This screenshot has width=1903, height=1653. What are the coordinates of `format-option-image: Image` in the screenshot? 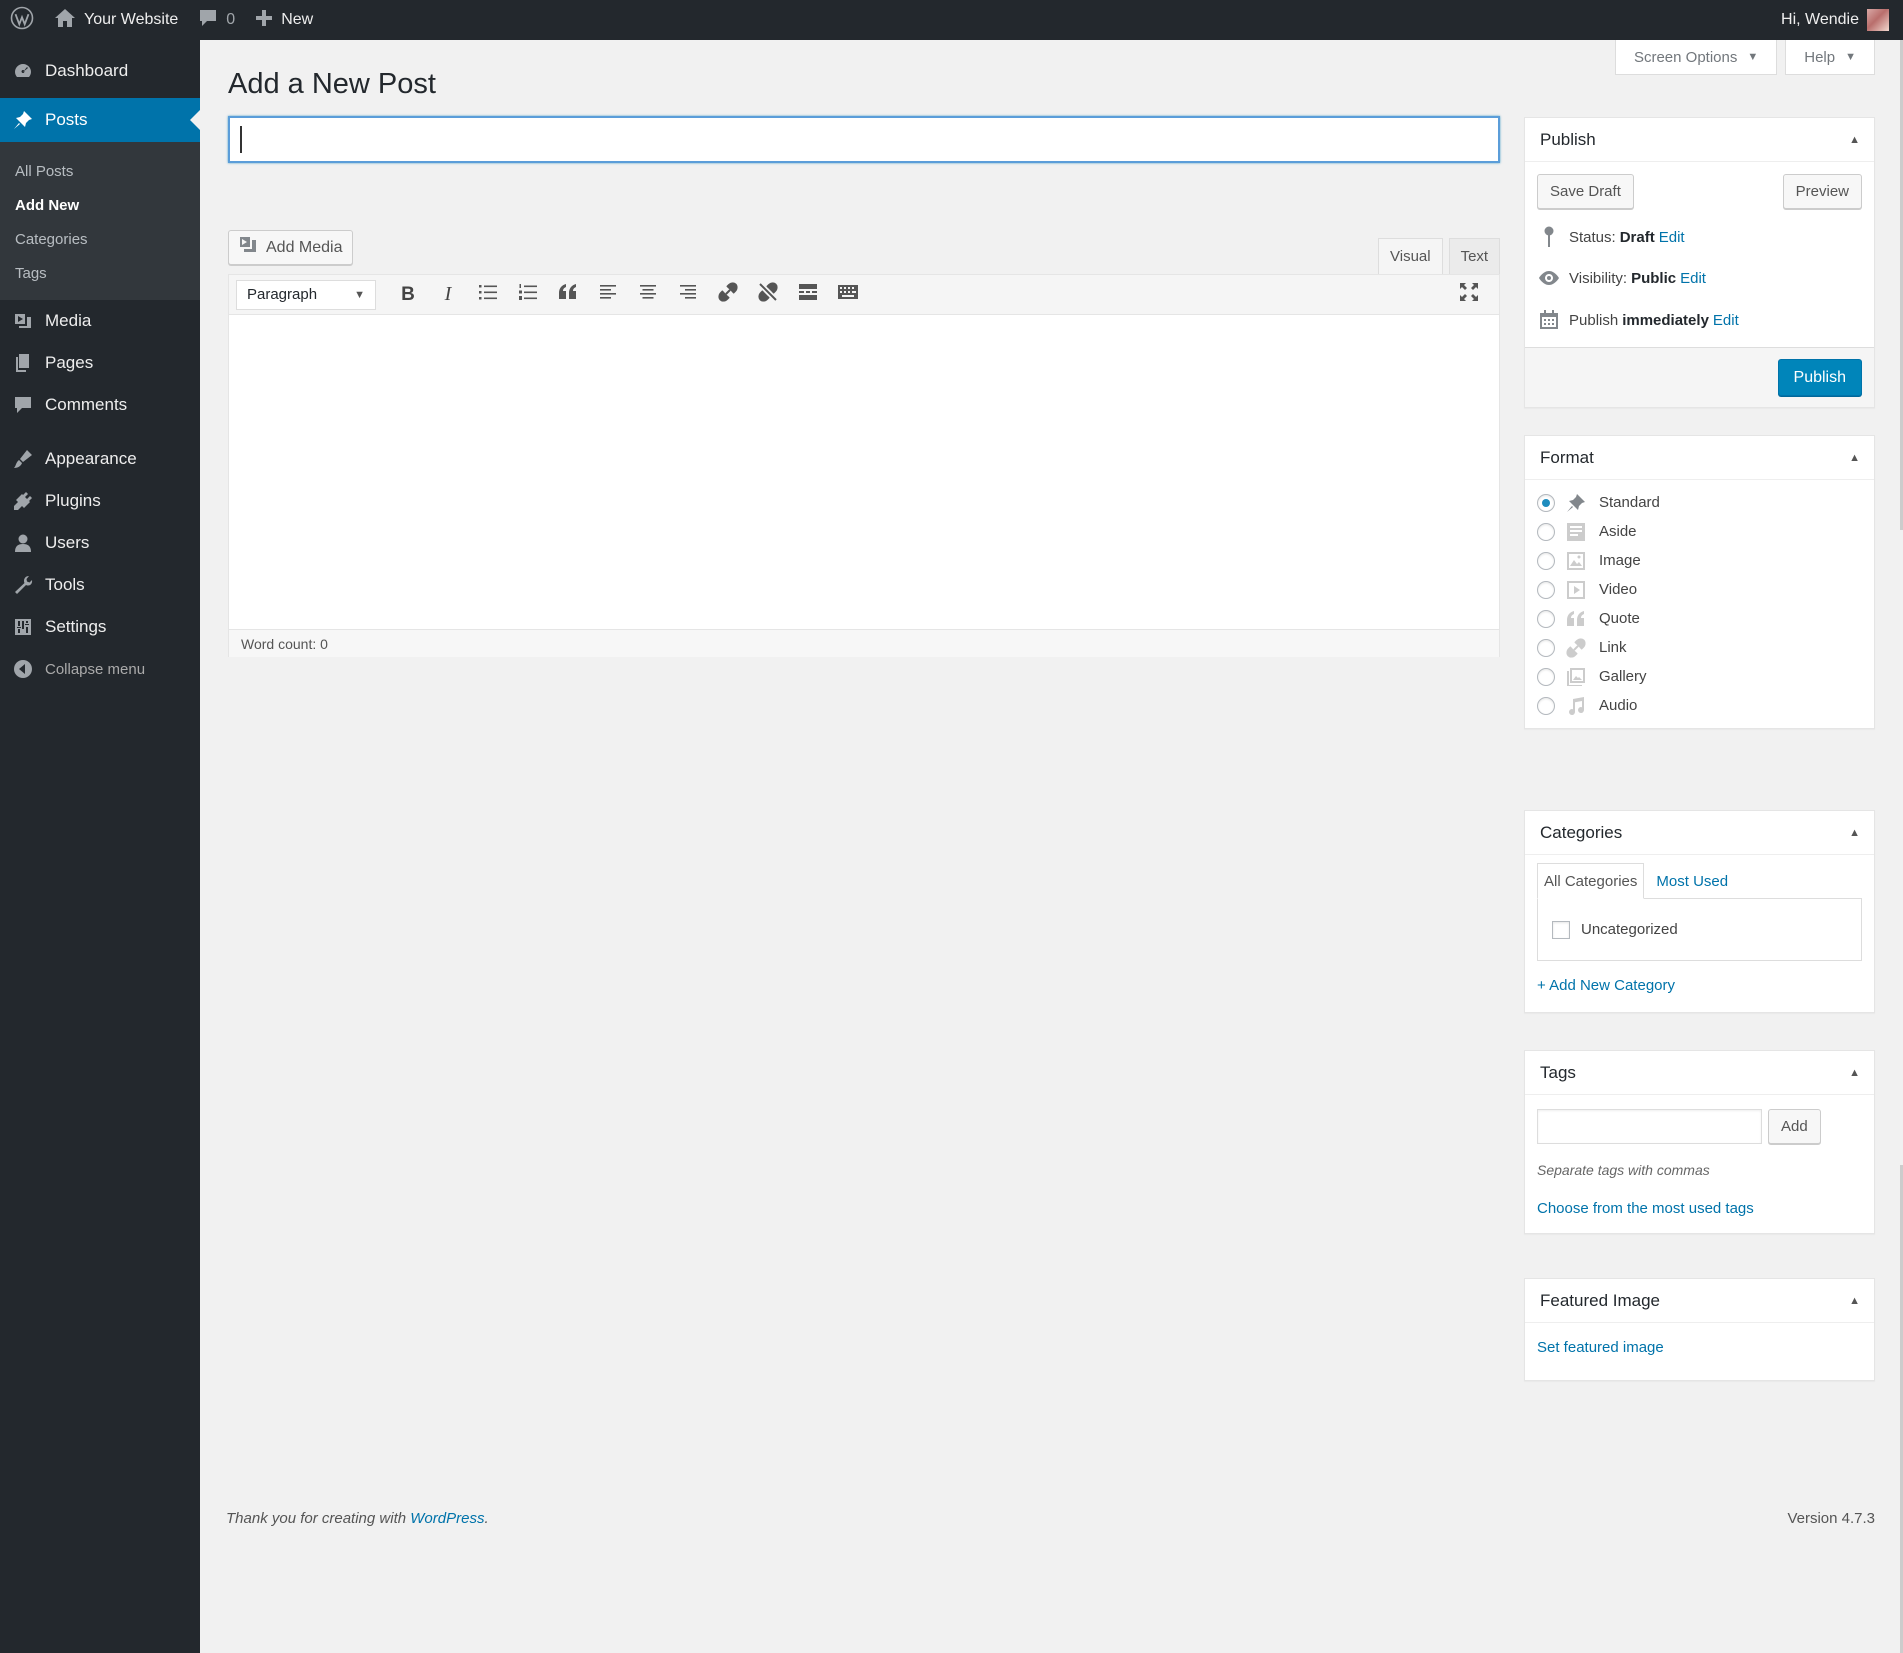 It's located at (1699, 560).